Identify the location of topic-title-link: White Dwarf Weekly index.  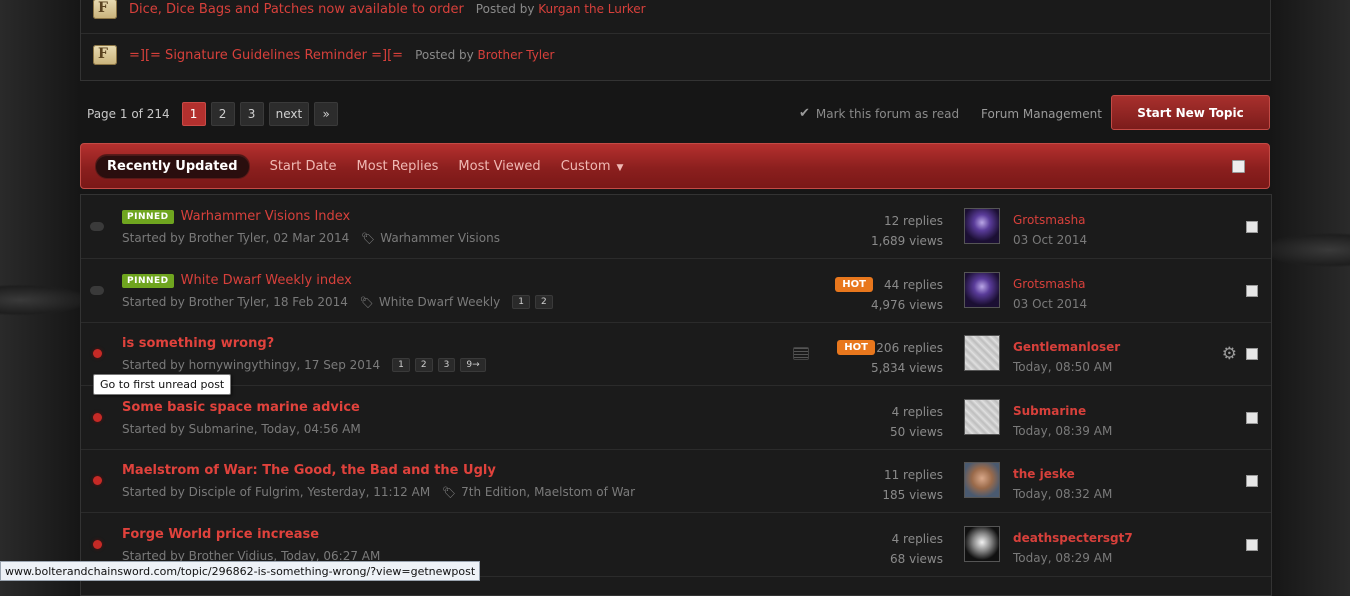
(266, 280).